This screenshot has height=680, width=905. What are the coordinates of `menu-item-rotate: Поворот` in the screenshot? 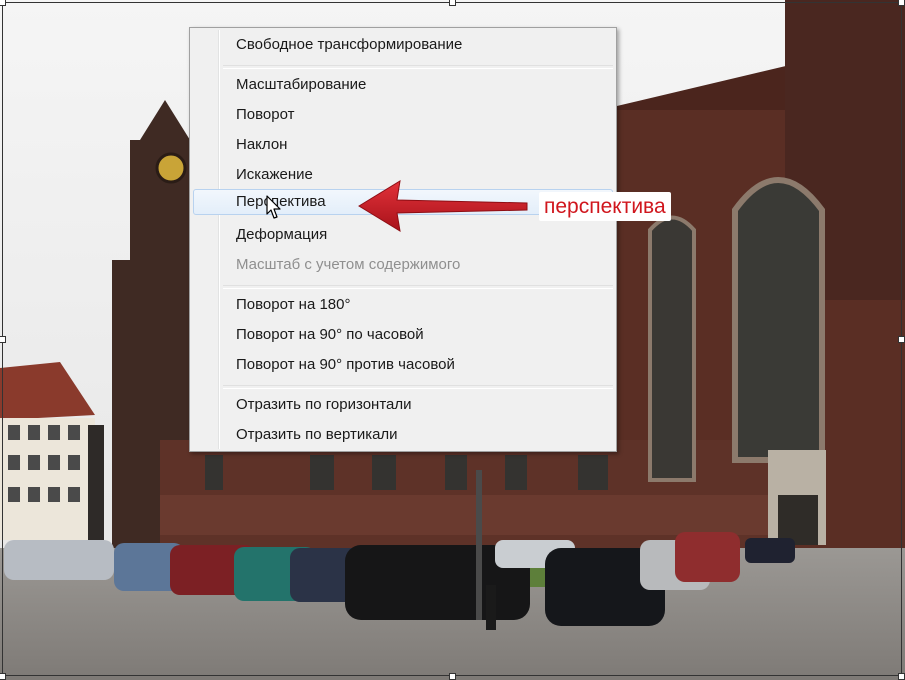 It's located at (403, 115).